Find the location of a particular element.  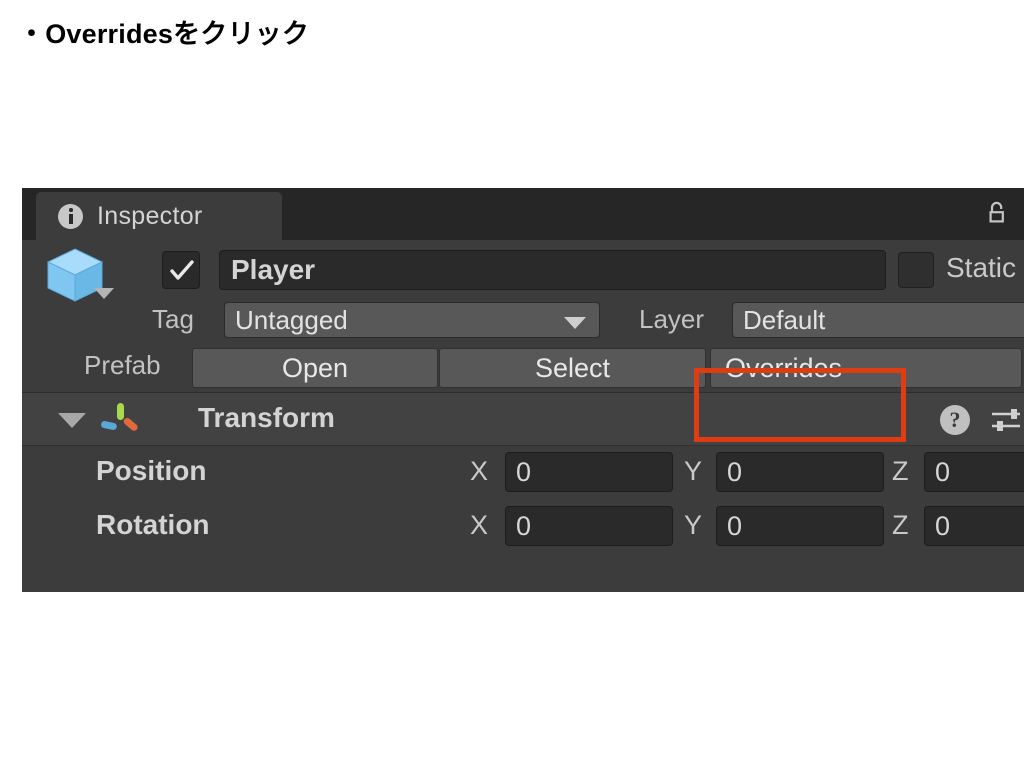

transform-rotation-row: Rotation X 0 Y 0 Z 0 is located at coordinates (523, 527).